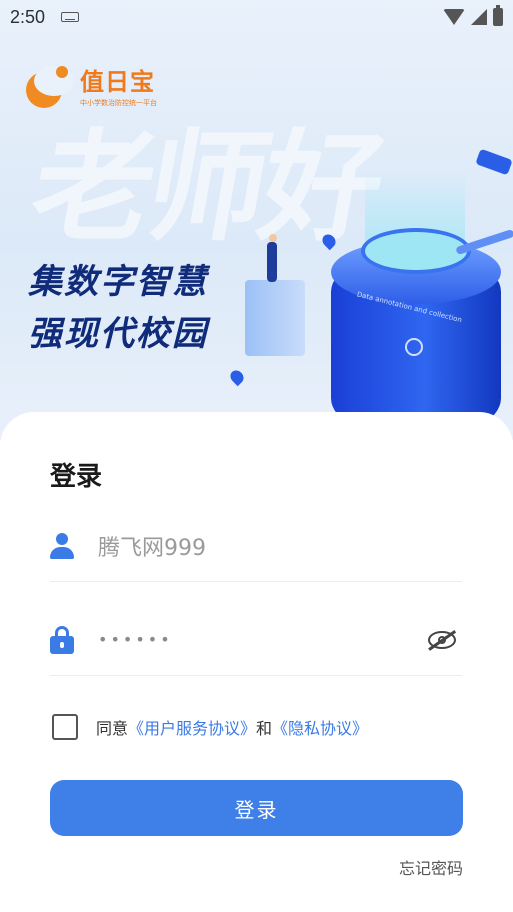 The height and width of the screenshot is (912, 513). I want to click on eye-off-icon, so click(442, 639).